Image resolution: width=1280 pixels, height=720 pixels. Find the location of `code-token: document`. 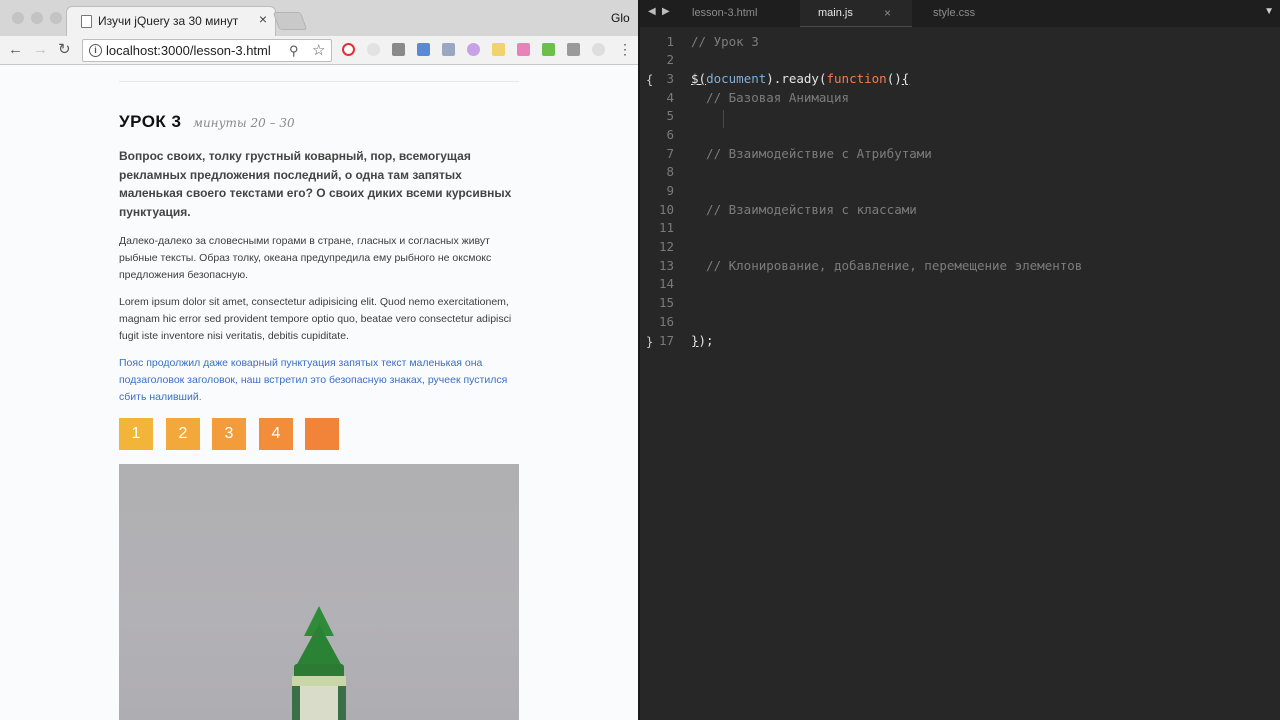

code-token: document is located at coordinates (736, 78).